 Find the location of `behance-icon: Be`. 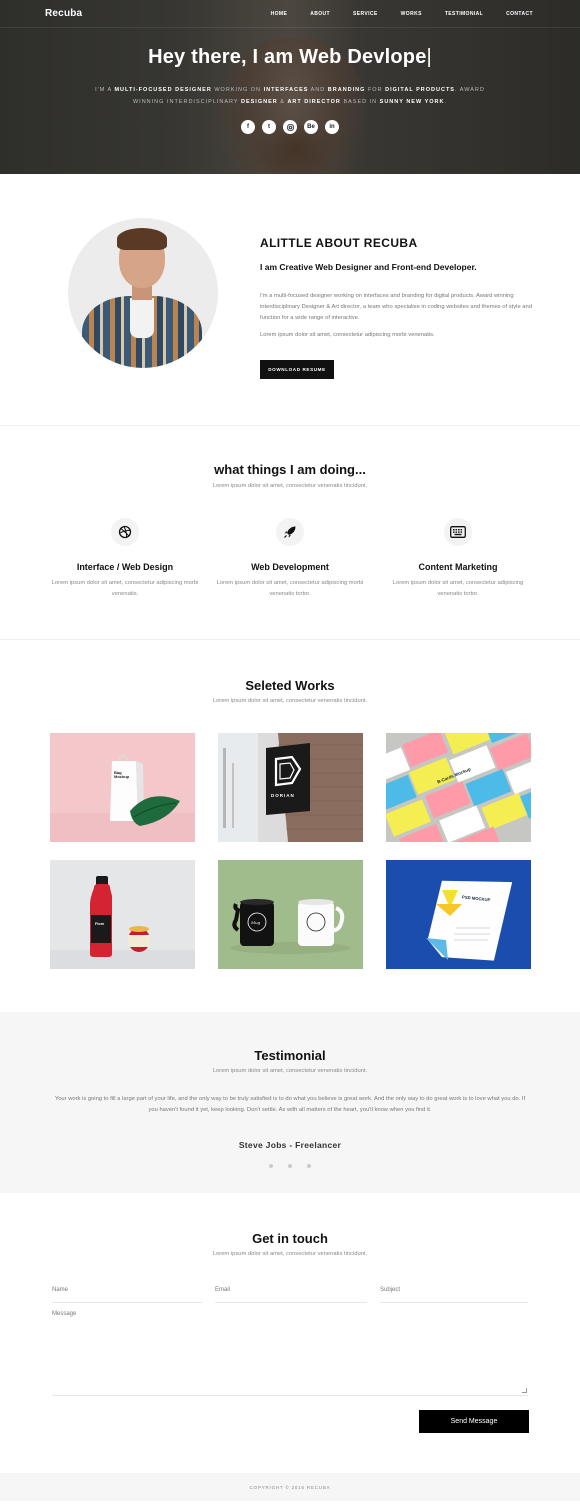

behance-icon: Be is located at coordinates (311, 127).